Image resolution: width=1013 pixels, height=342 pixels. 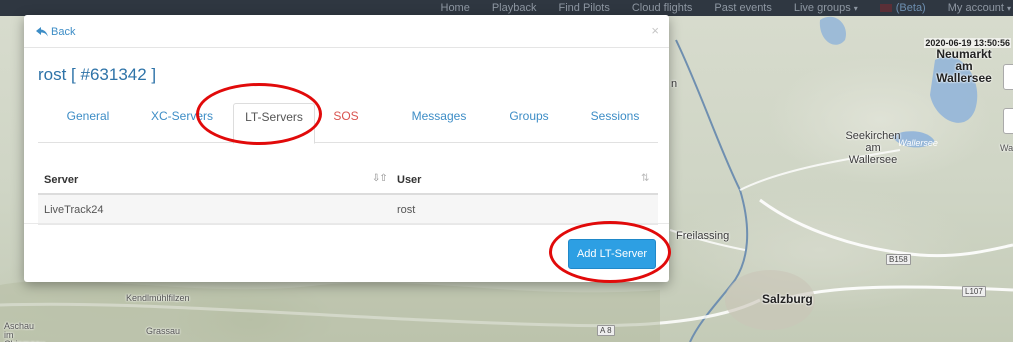 I want to click on map-label-salzburg: Salzburg, so click(x=787, y=299).